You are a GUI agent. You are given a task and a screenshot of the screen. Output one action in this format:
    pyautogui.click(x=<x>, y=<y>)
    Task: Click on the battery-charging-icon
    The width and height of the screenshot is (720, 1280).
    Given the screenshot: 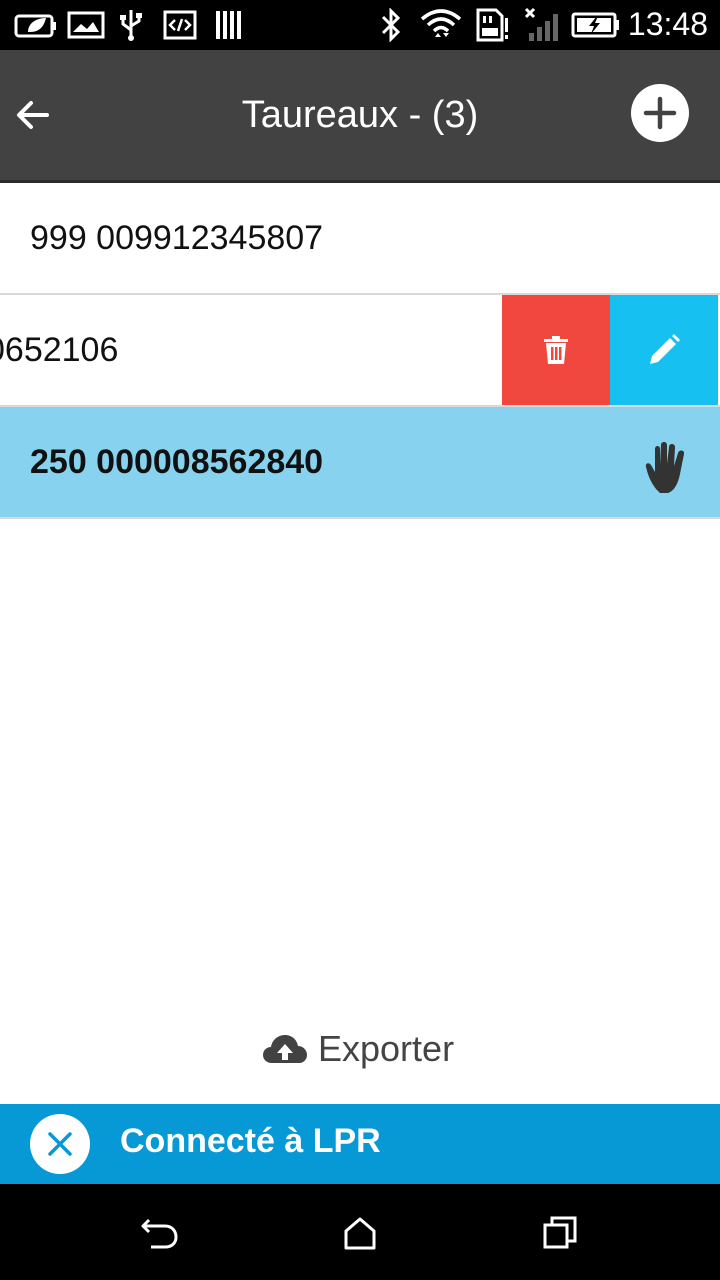 What is the action you would take?
    pyautogui.click(x=596, y=25)
    